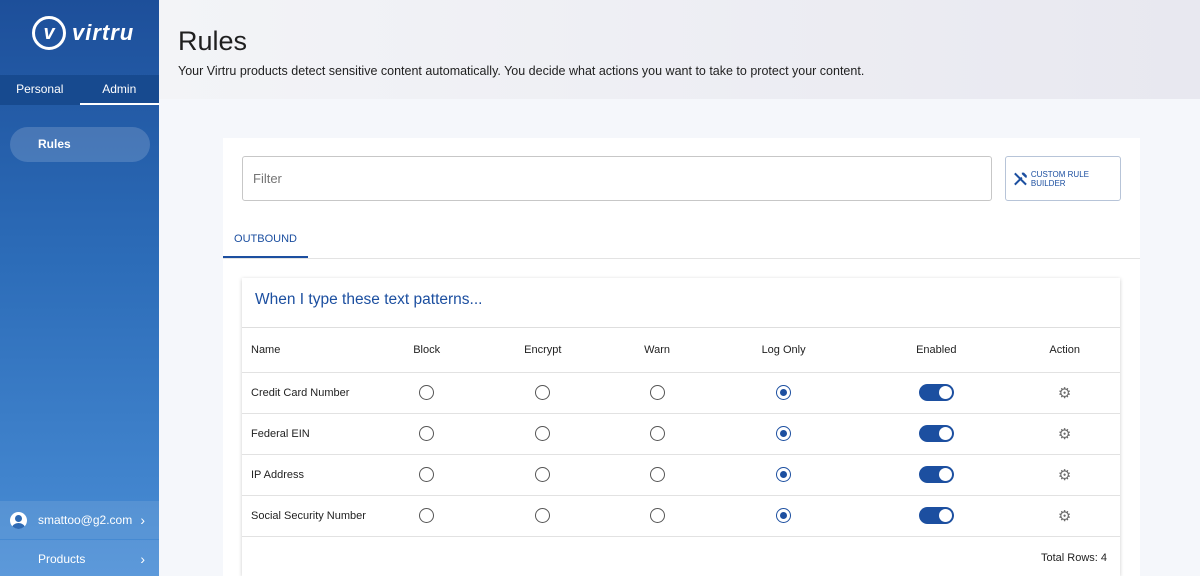 Image resolution: width=1200 pixels, height=576 pixels. Describe the element at coordinates (310, 350) in the screenshot. I see `column-header-name: Name` at that location.